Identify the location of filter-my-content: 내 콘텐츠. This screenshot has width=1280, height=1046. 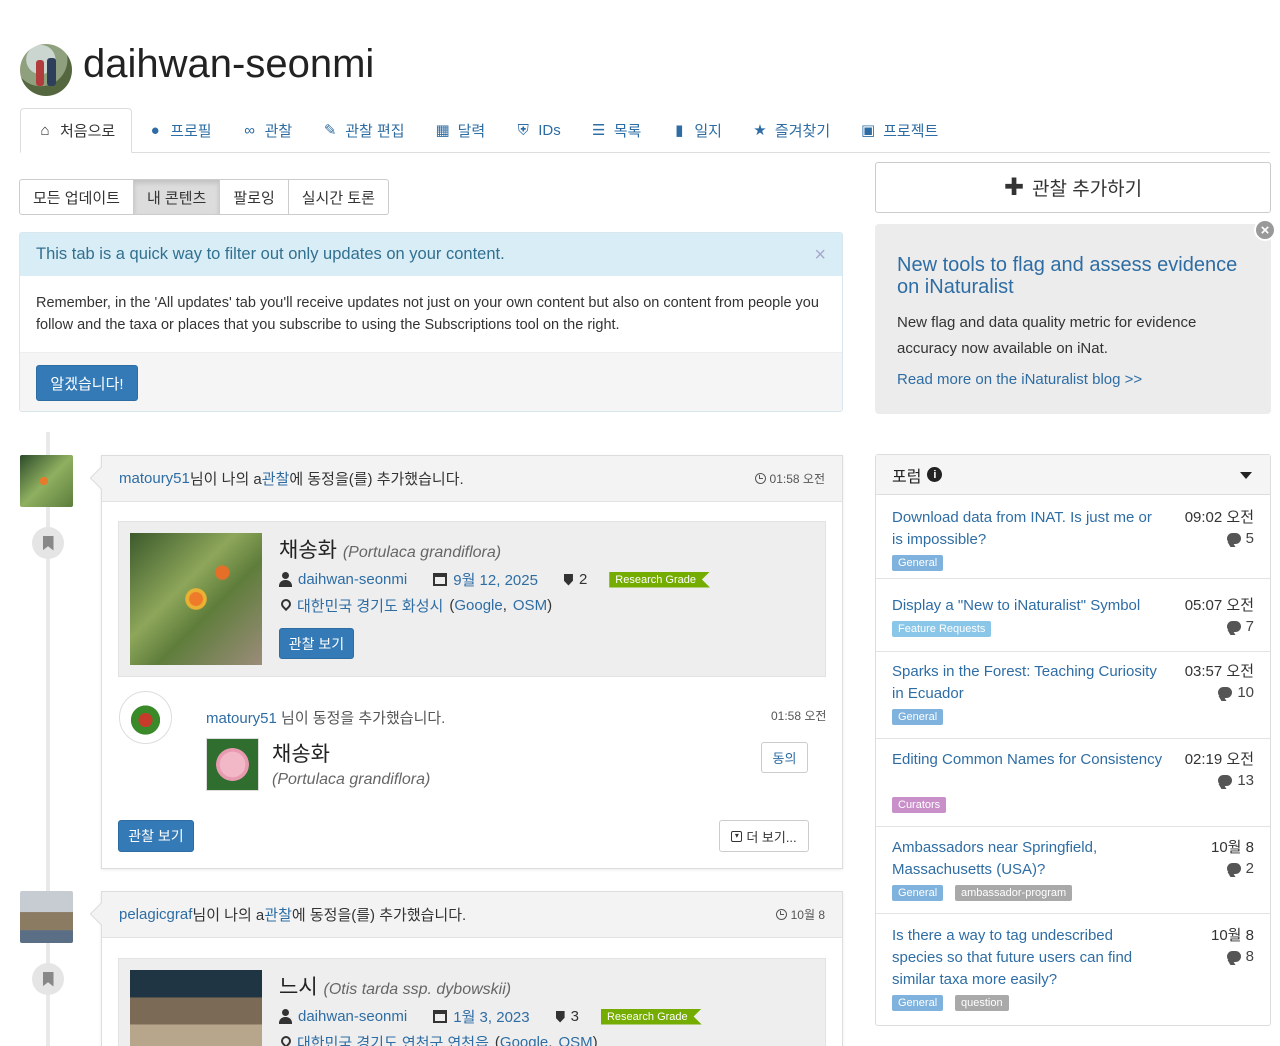
(177, 197).